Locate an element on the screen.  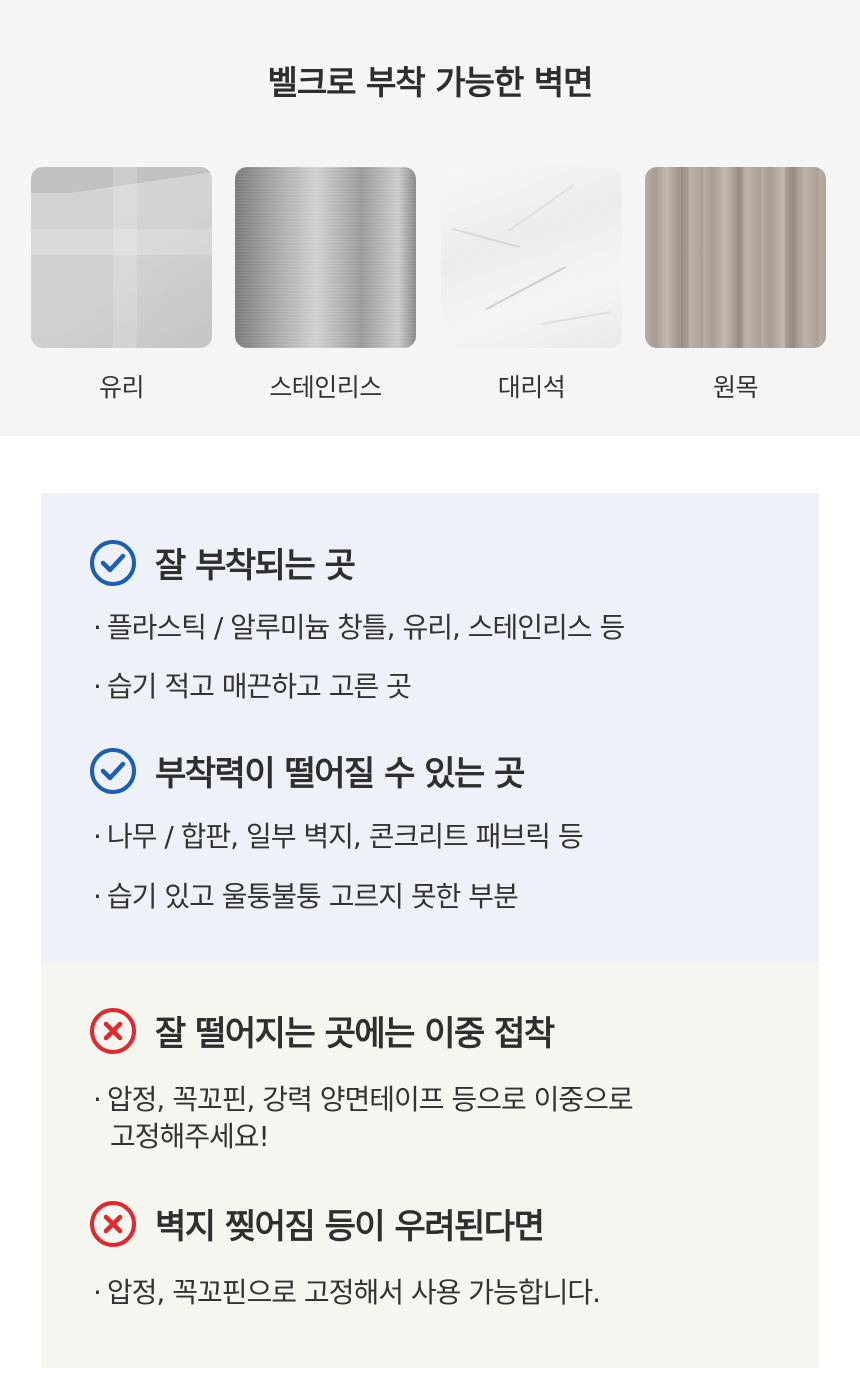
surface-wood: 원목 is located at coordinates (735, 285).